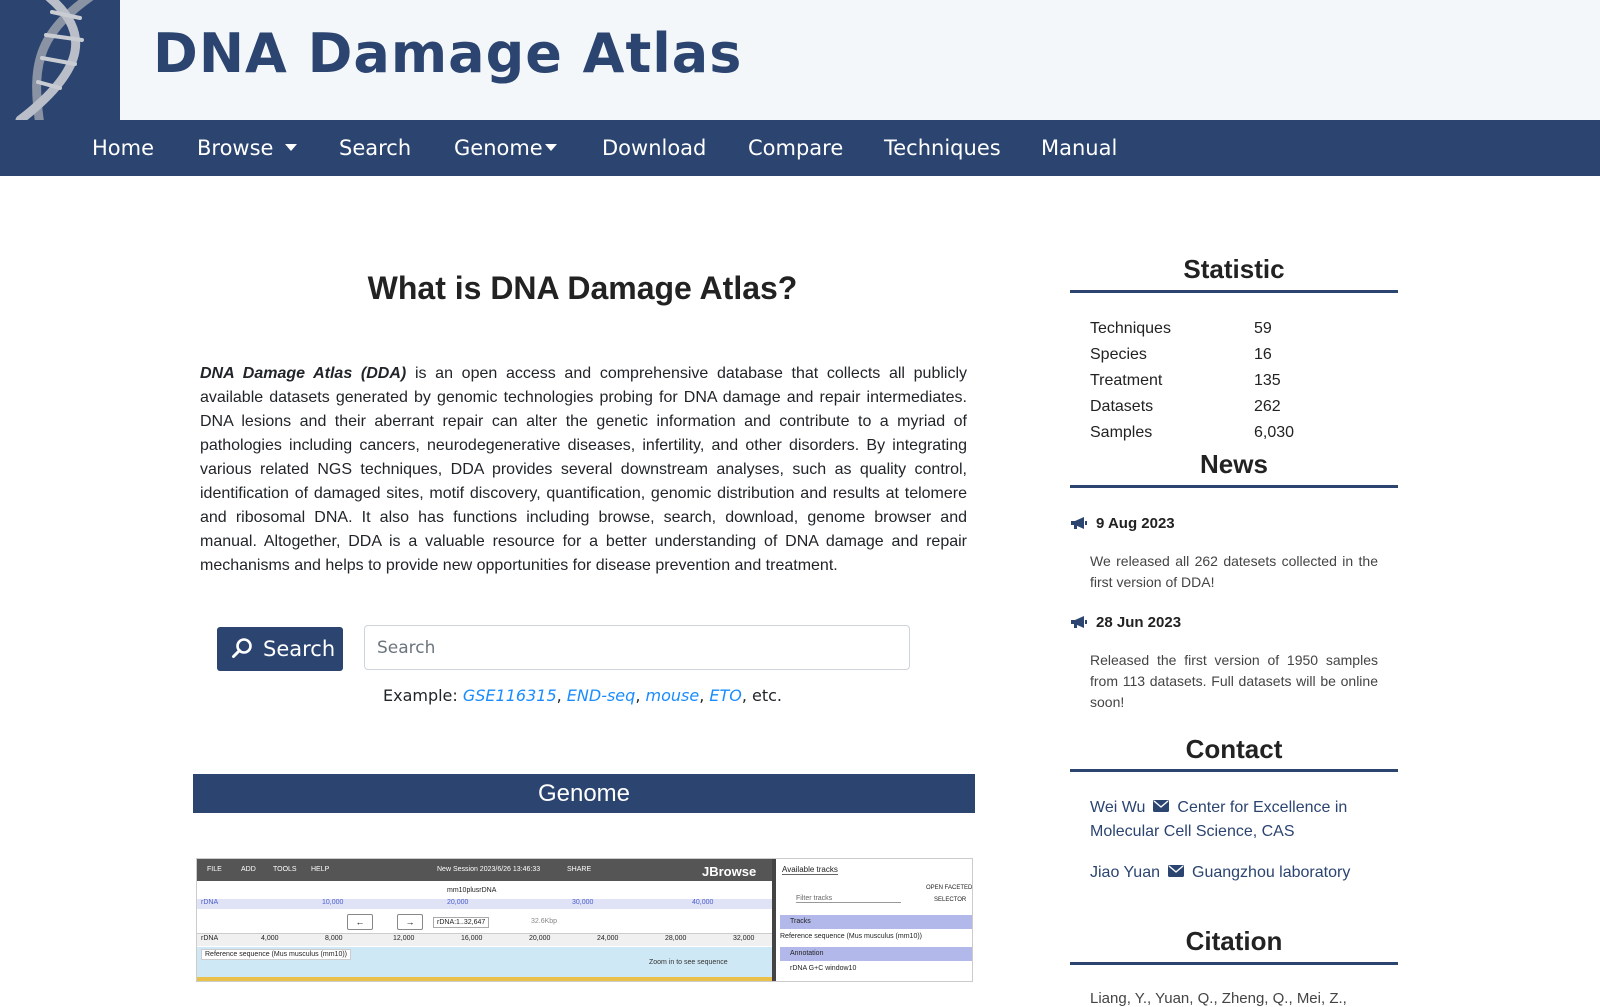  Describe the element at coordinates (1130, 328) in the screenshot. I see `stat-label: Techniques` at that location.